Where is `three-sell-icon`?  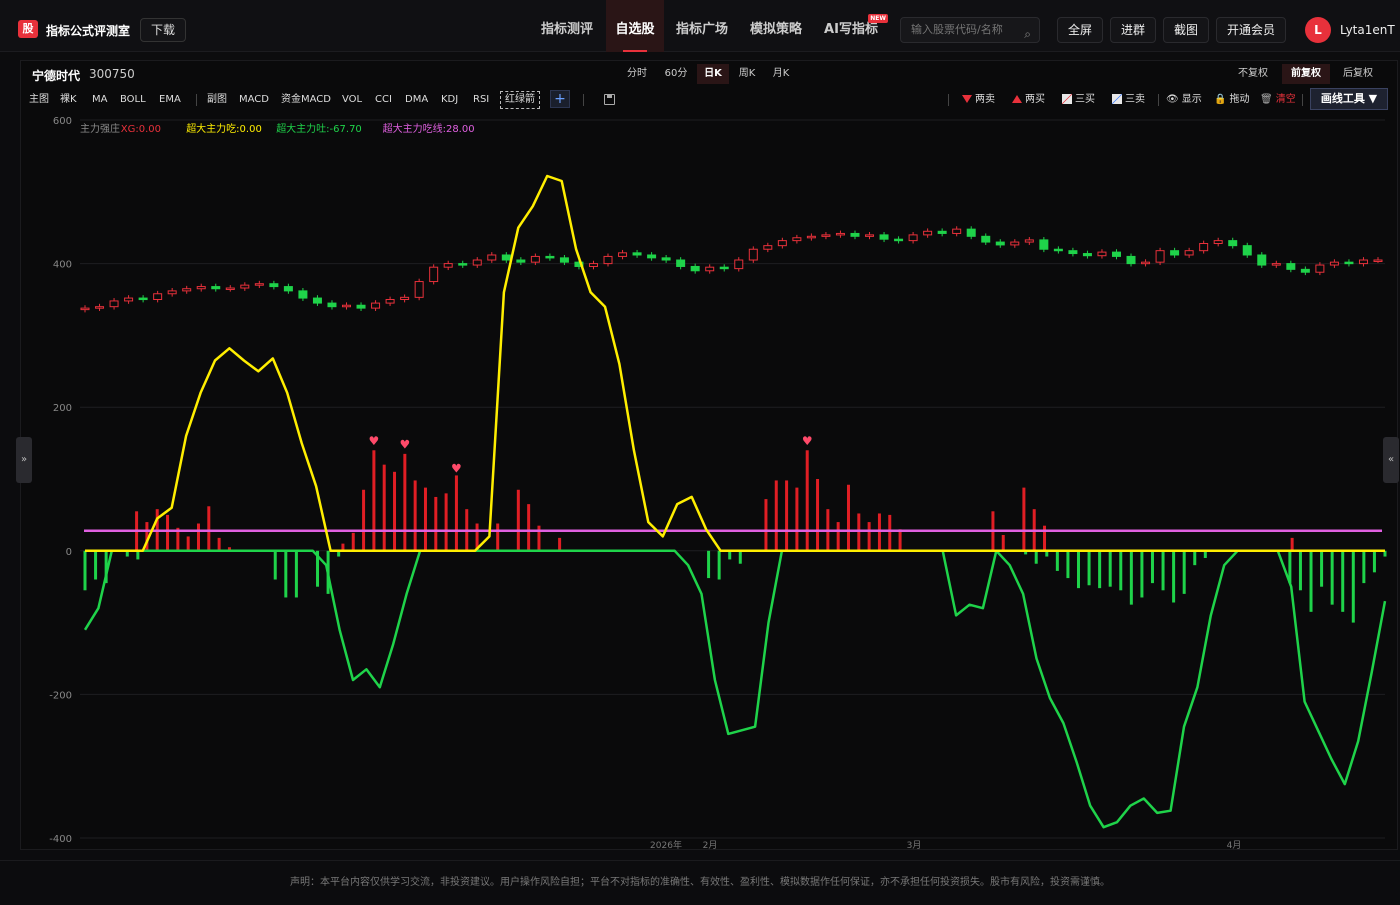 three-sell-icon is located at coordinates (1117, 99).